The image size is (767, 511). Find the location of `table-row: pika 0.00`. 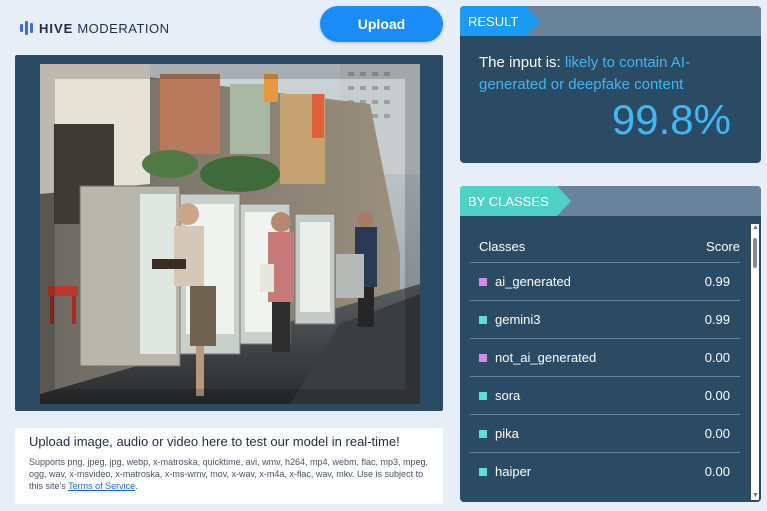

table-row: pika 0.00 is located at coordinates (605, 433).